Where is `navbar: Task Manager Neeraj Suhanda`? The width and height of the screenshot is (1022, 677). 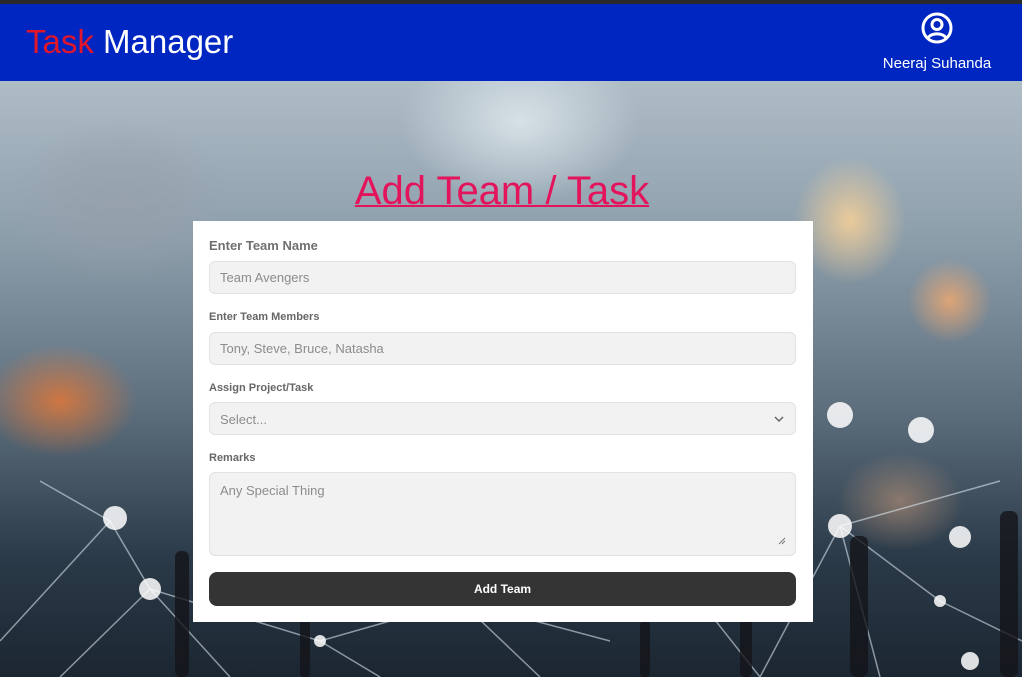 navbar: Task Manager Neeraj Suhanda is located at coordinates (511, 42).